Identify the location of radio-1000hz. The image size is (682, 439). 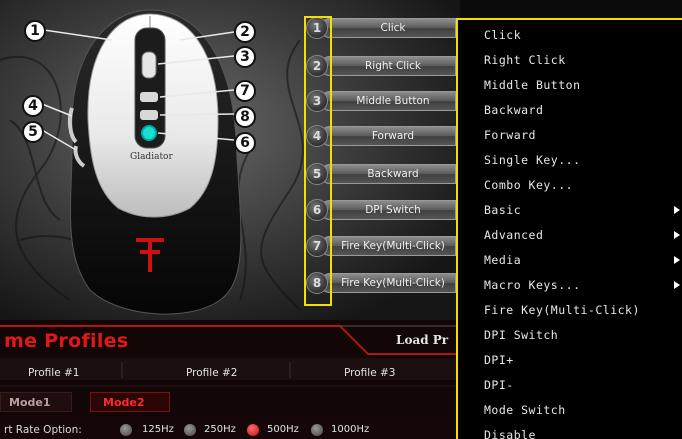
(317, 430).